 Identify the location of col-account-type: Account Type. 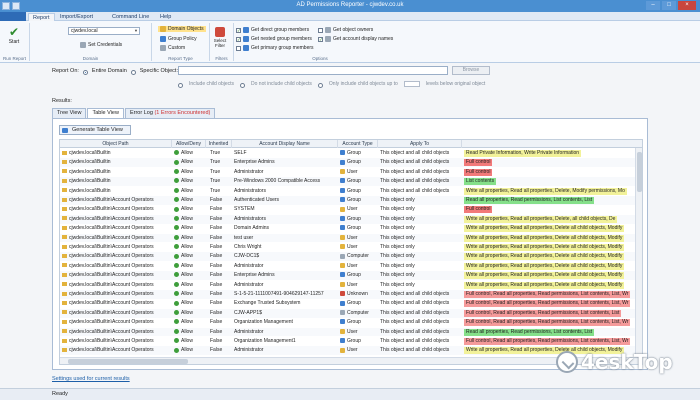
(358, 144).